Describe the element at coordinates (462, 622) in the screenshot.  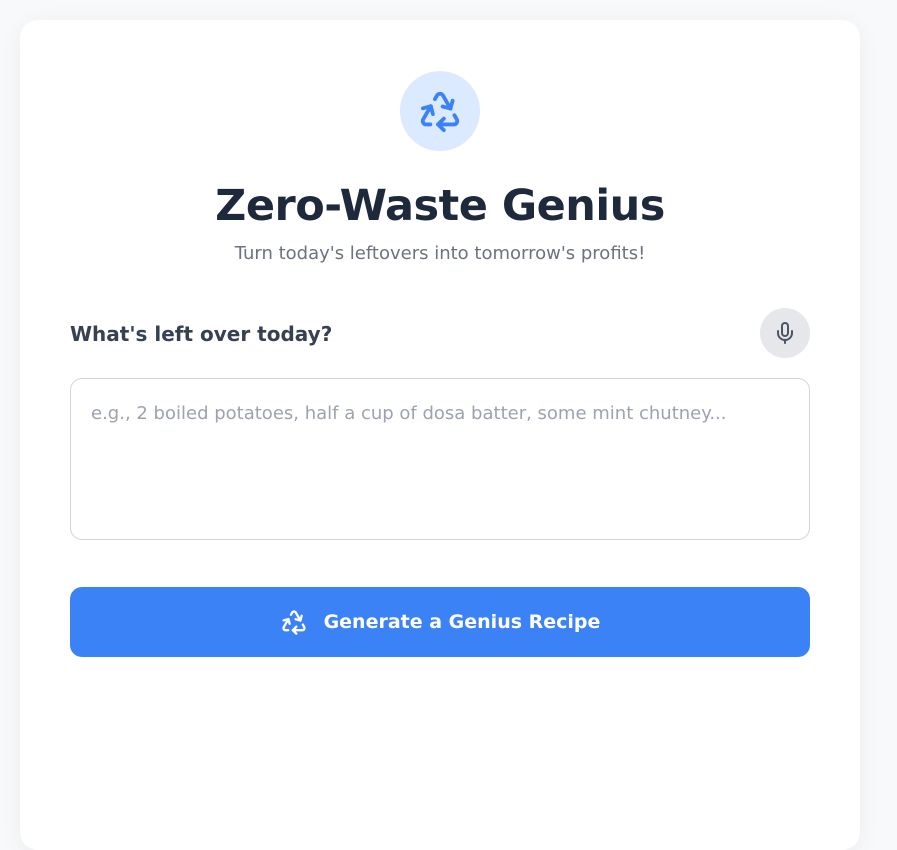
I see `generate-button-label: Generate a Genius Recipe` at that location.